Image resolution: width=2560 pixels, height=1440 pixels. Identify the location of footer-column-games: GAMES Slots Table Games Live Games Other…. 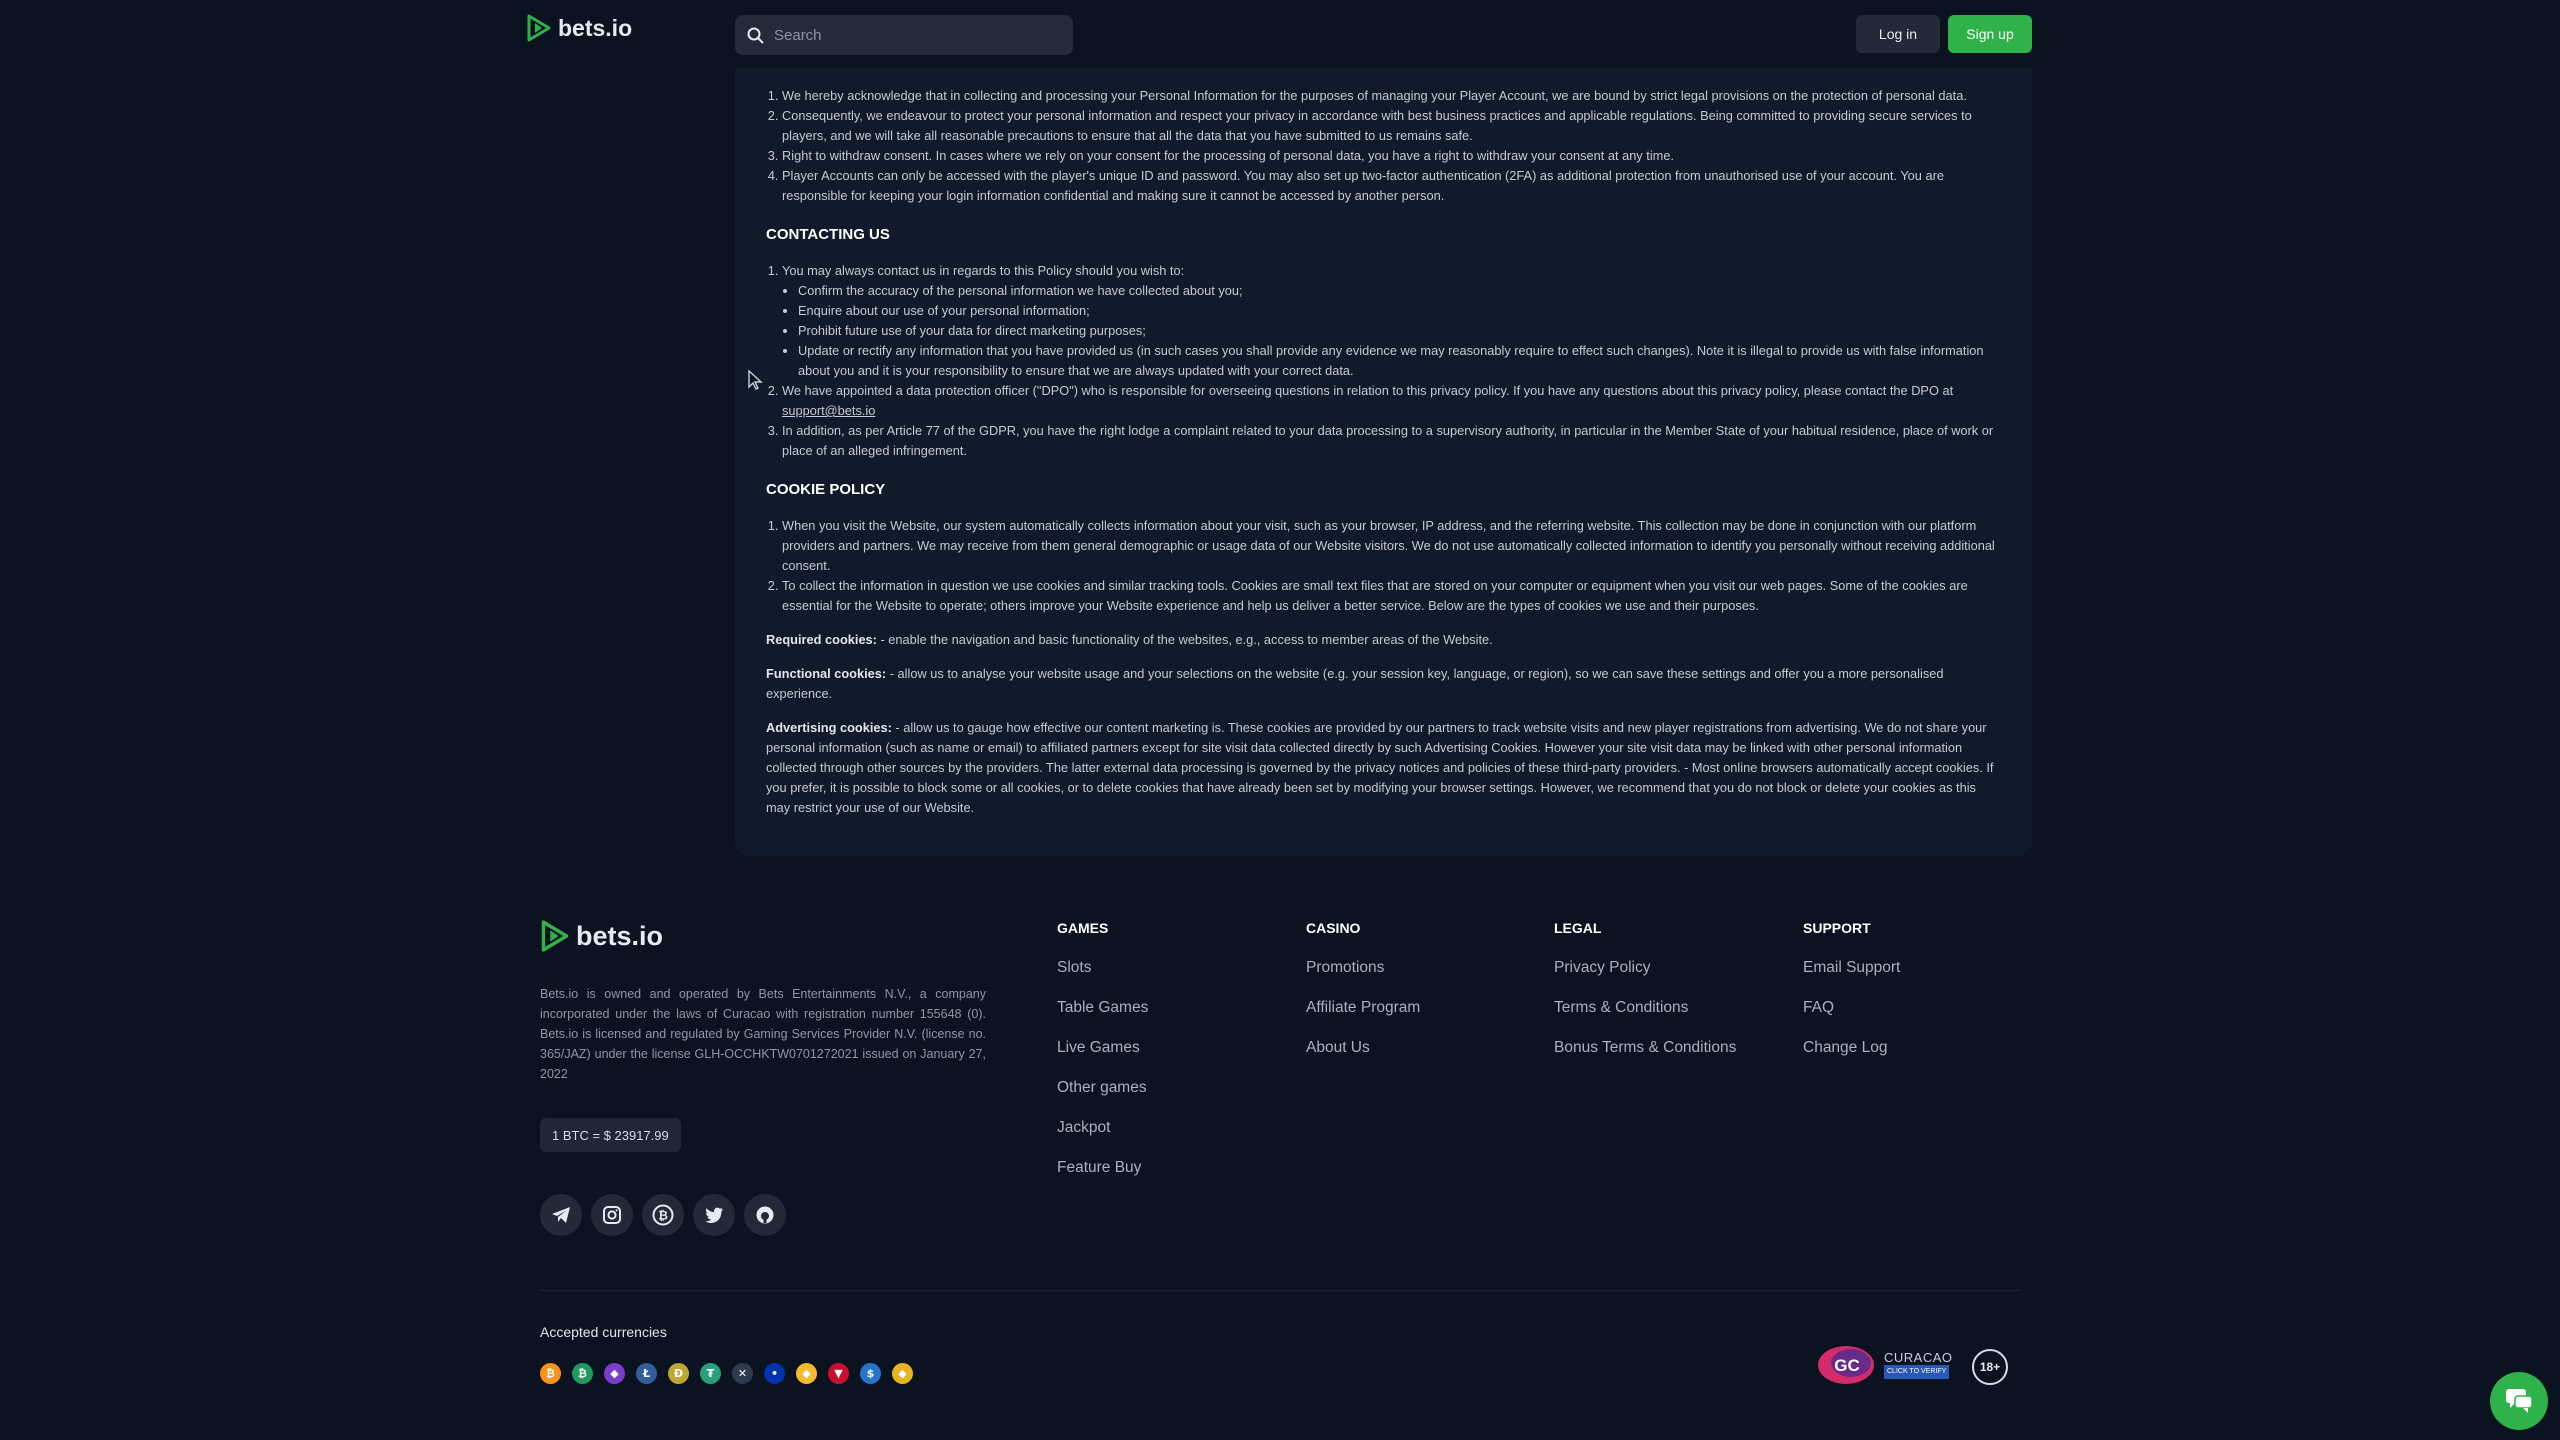
(1102, 1054).